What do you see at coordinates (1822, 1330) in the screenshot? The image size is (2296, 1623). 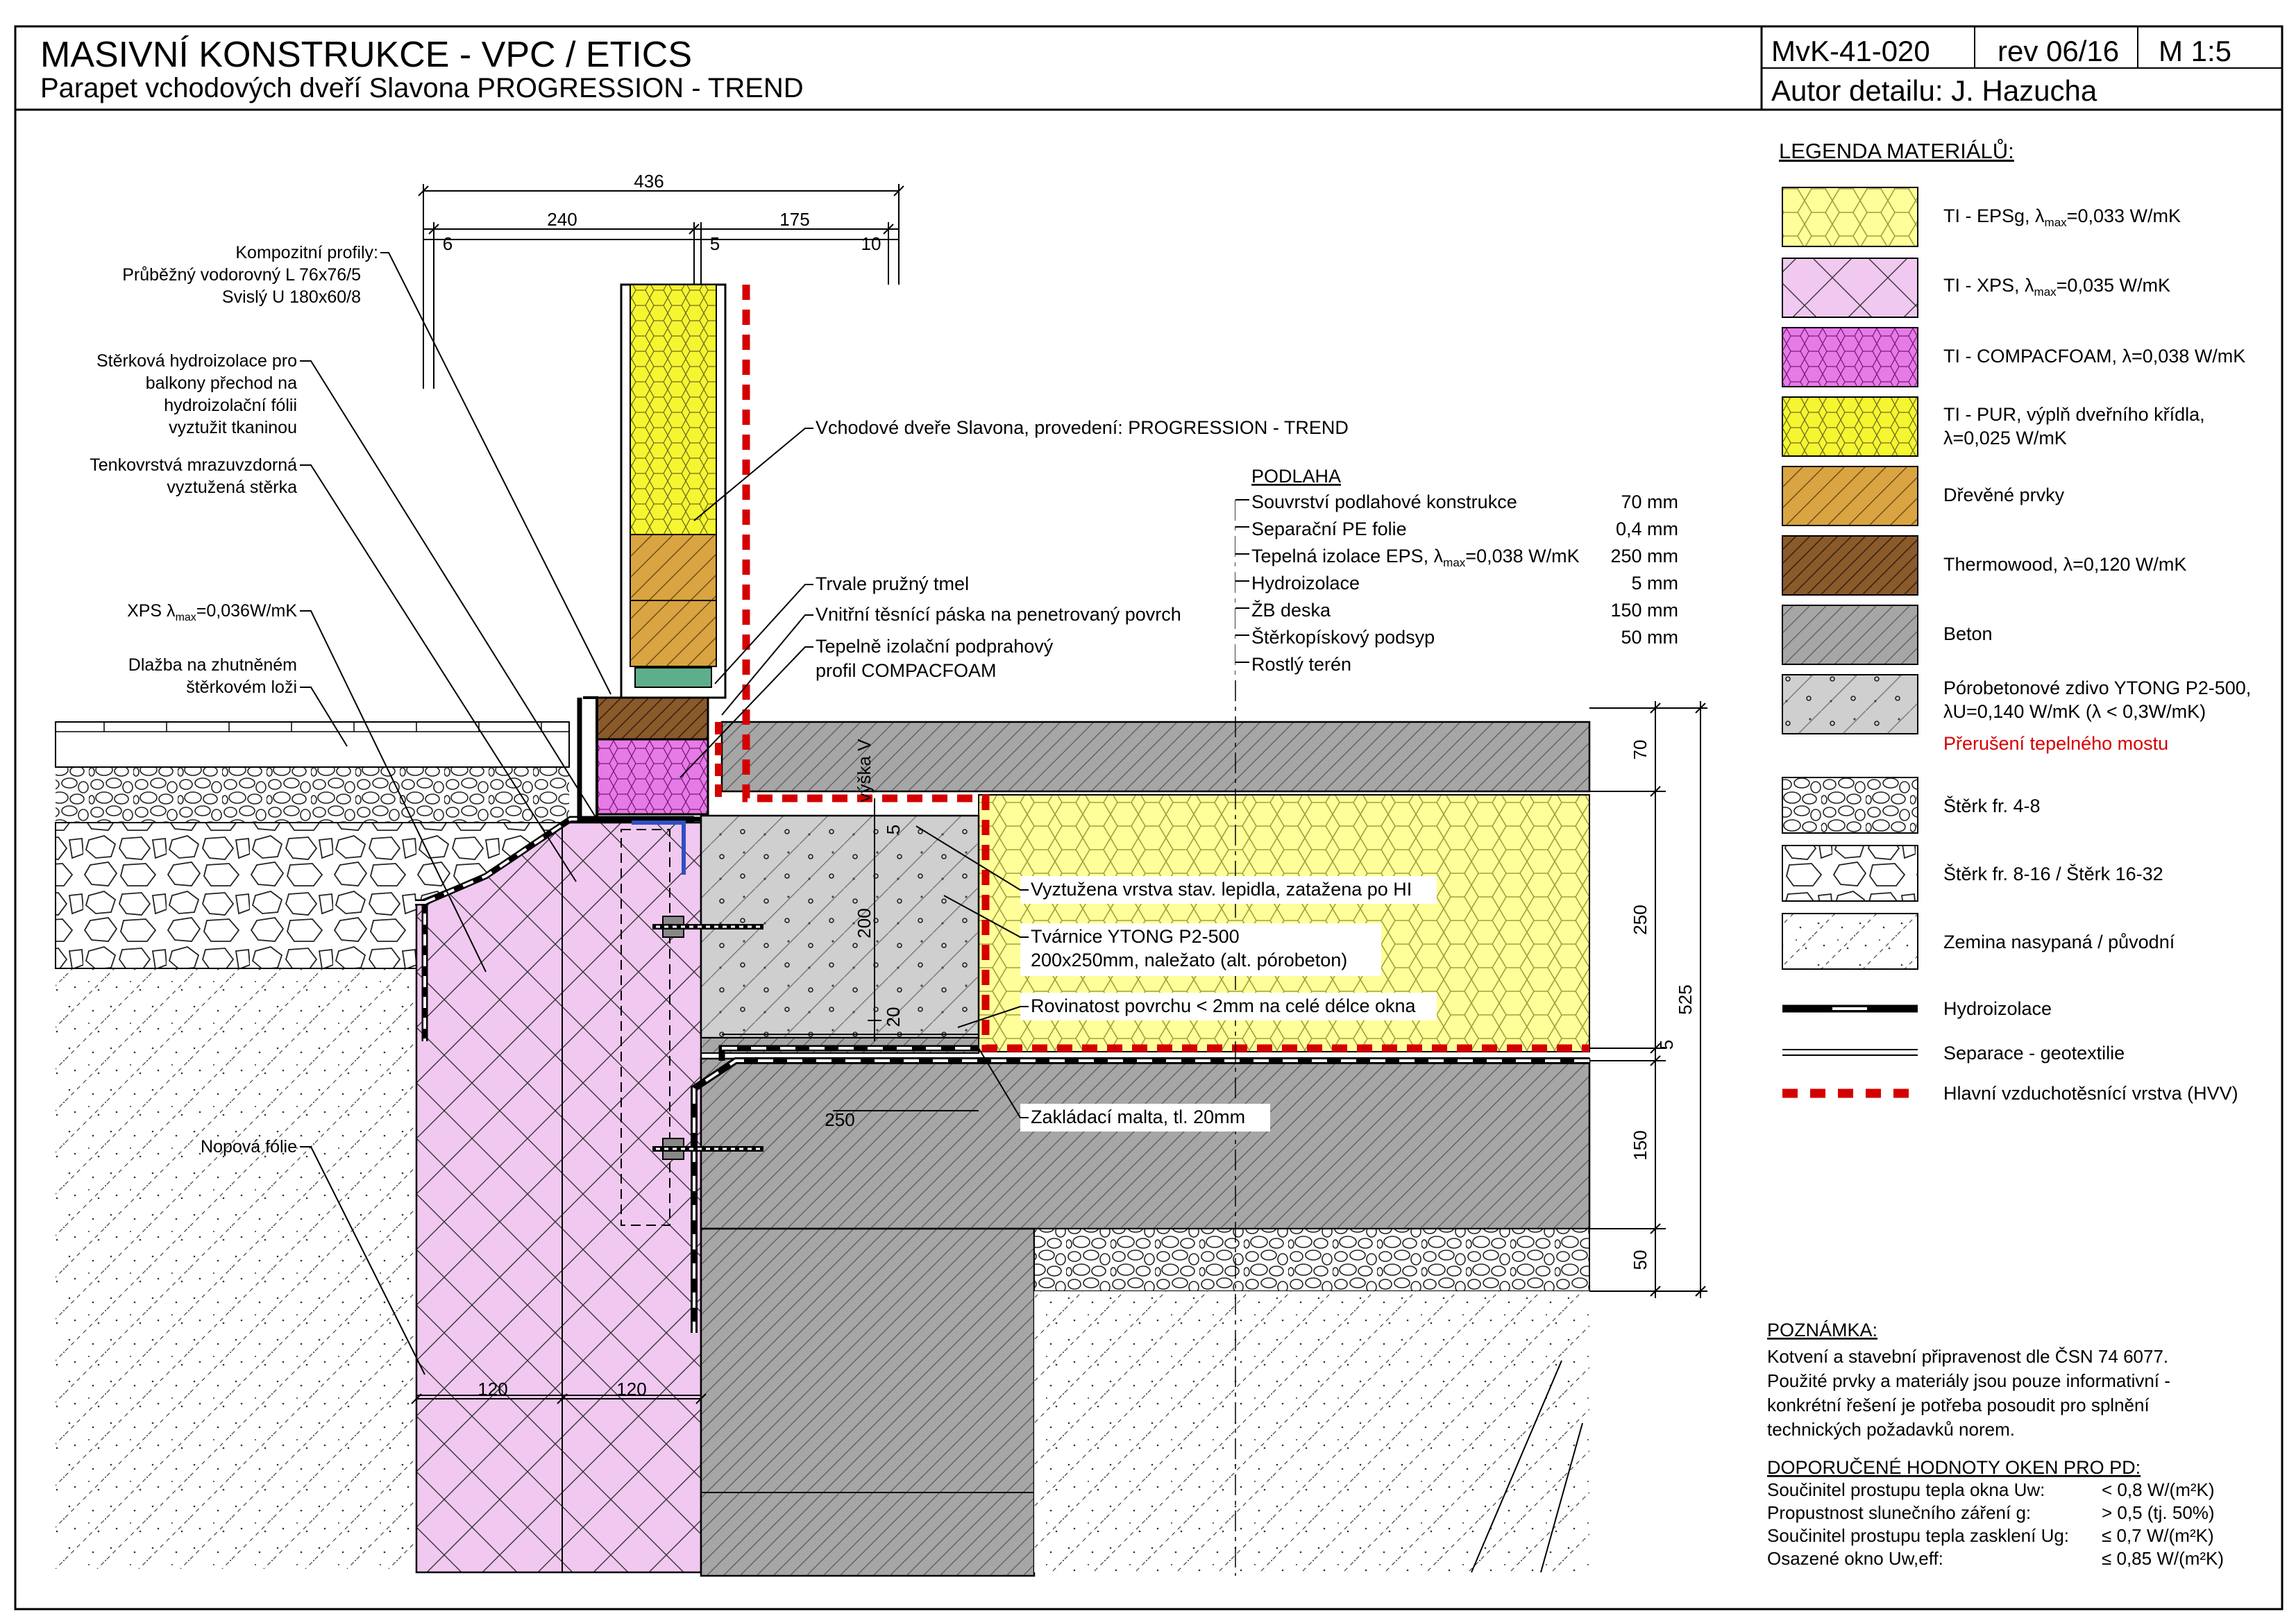 I see `note-title: POZNÁMKA:` at bounding box center [1822, 1330].